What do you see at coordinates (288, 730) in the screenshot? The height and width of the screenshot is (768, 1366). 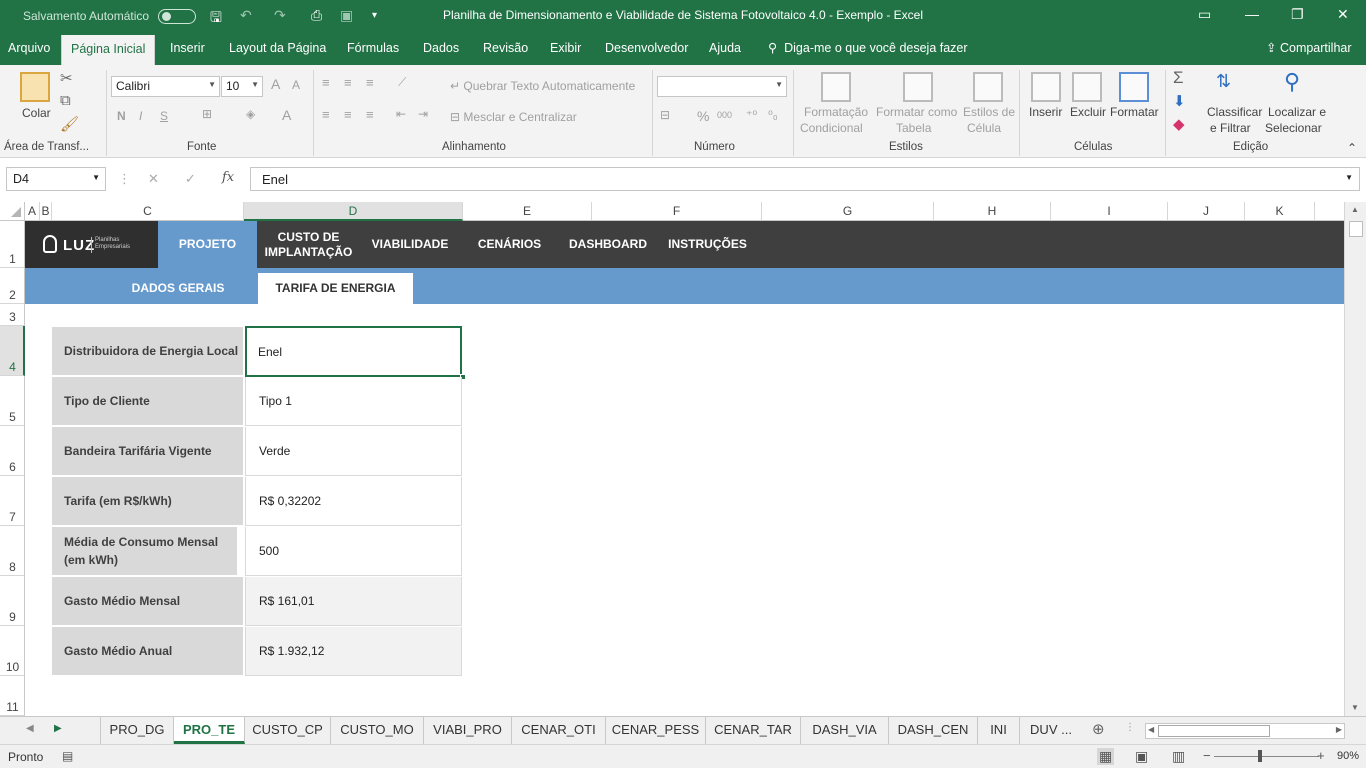 I see `sheet-tab-custo-cp: CUSTO_CP` at bounding box center [288, 730].